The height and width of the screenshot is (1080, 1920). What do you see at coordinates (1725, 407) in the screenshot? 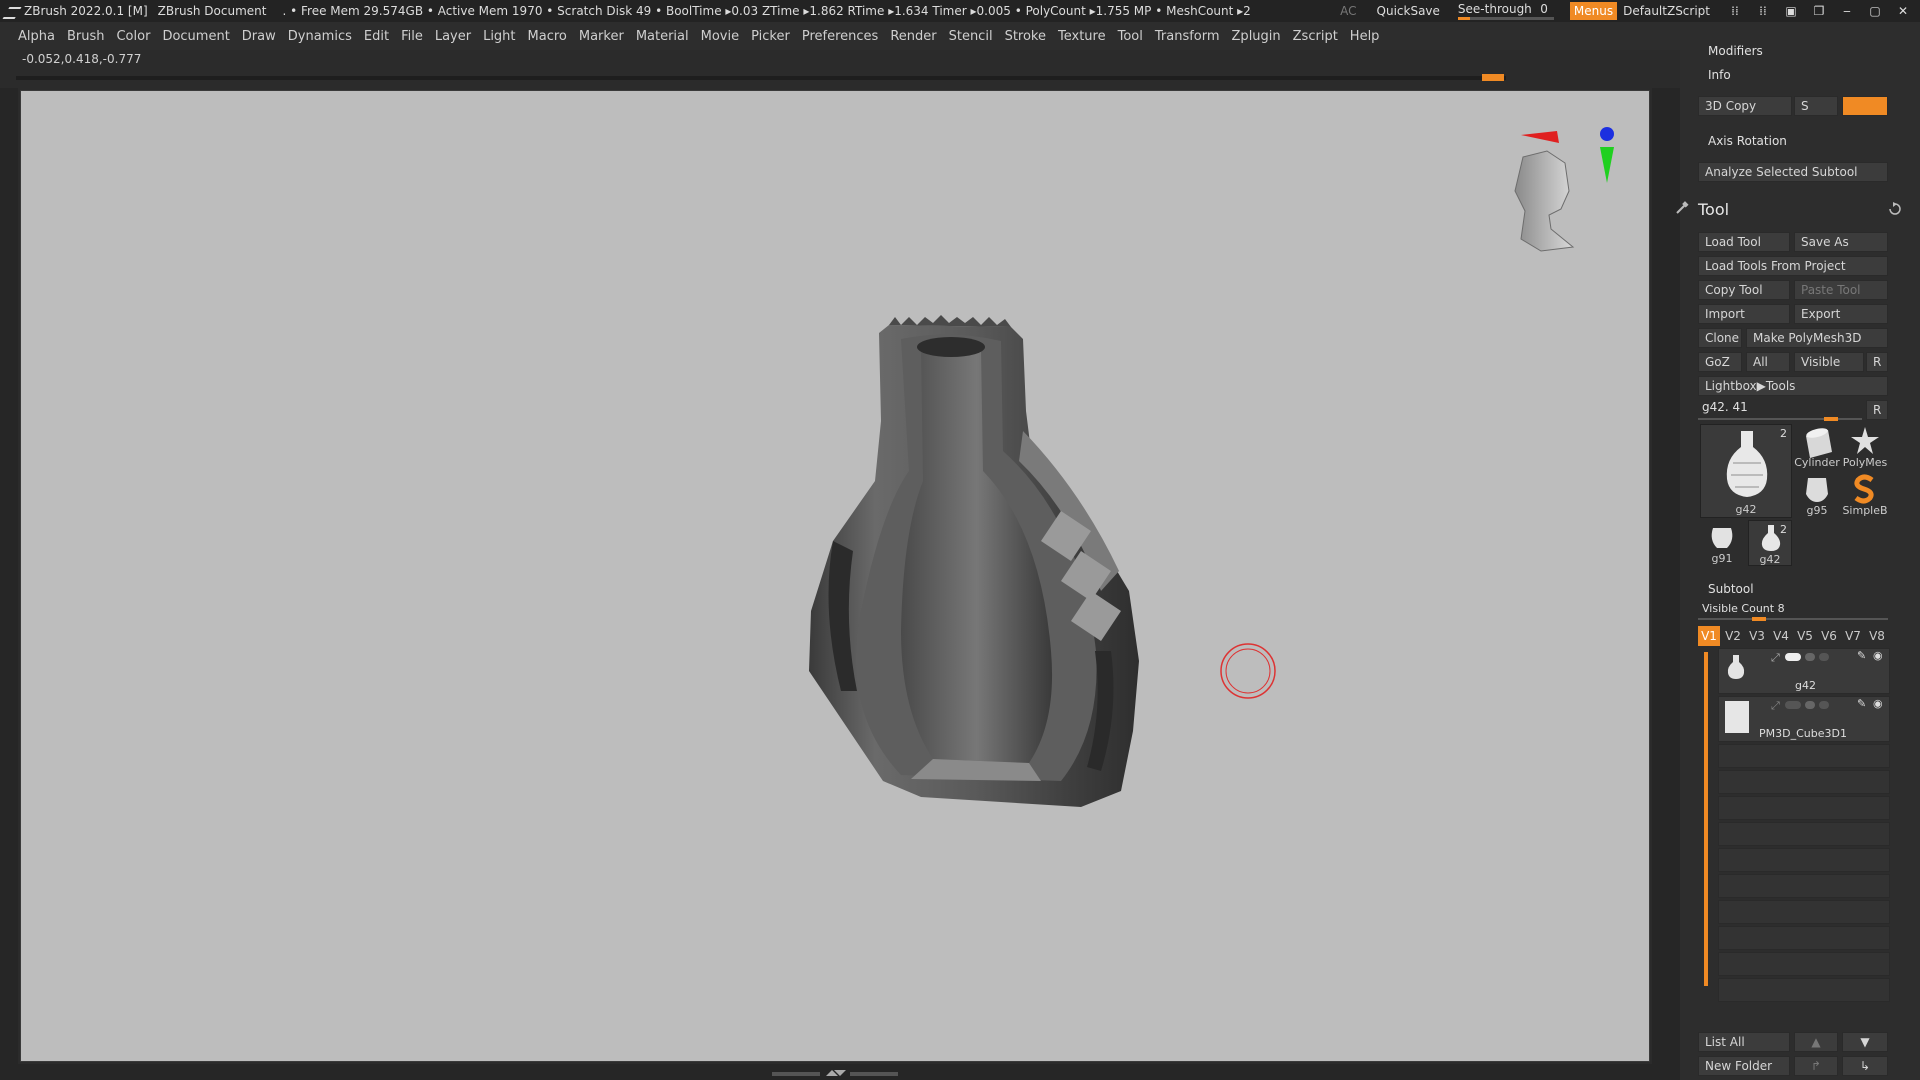
I see `current-tool-slider-label: g42. 41` at bounding box center [1725, 407].